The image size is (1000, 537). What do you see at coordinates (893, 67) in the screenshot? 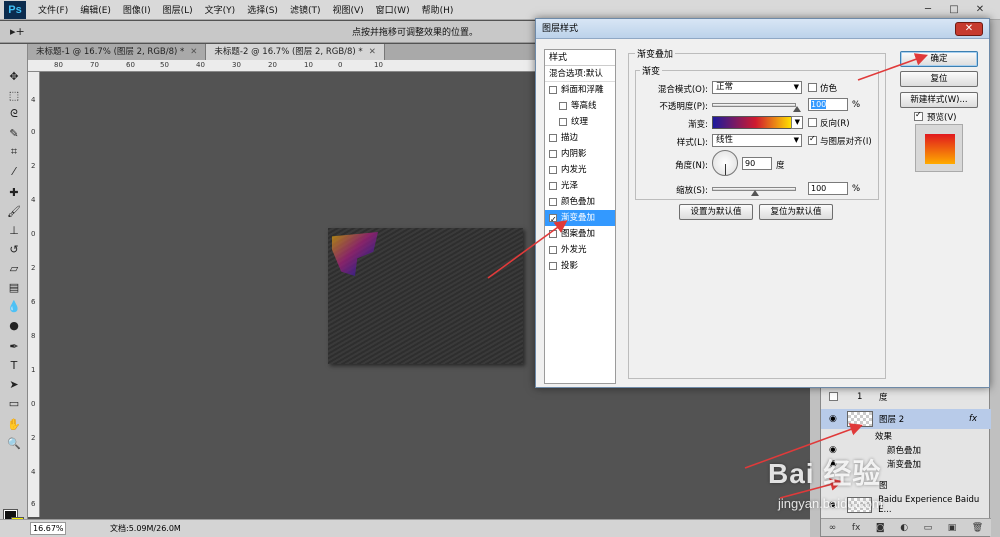
I see `arrow-to-ok-button` at bounding box center [893, 67].